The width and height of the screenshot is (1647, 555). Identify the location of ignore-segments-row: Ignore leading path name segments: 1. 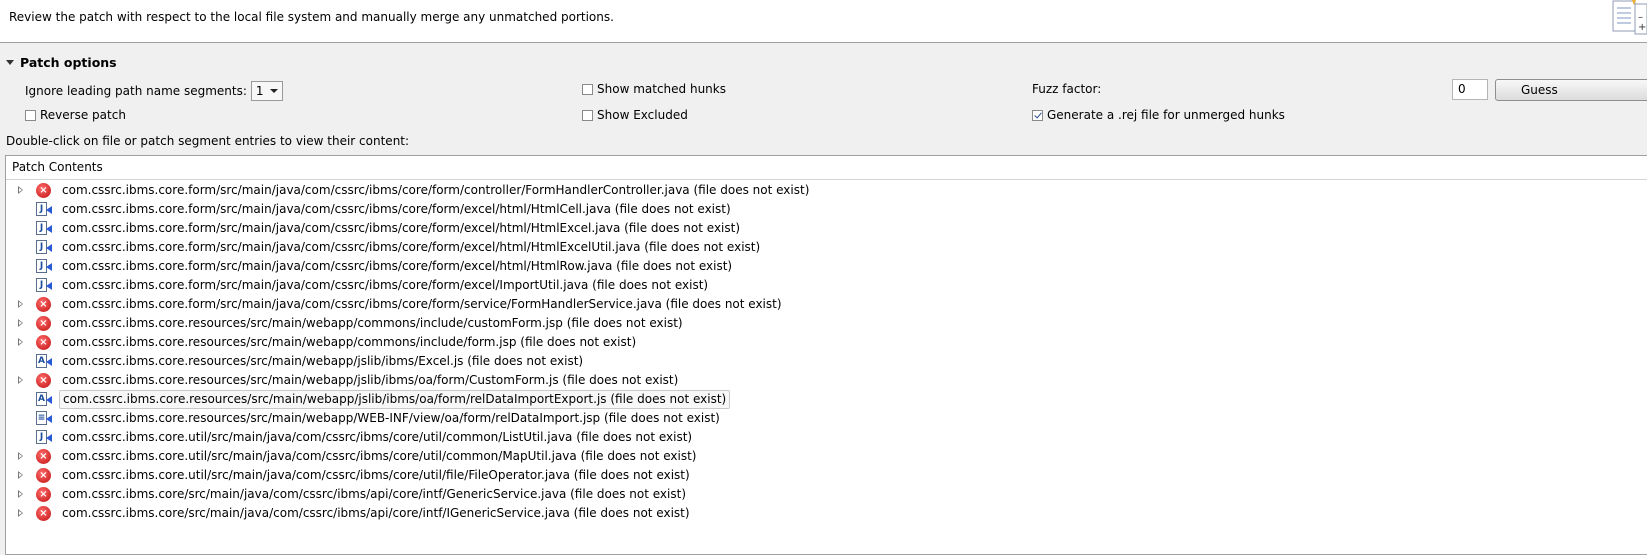
(154, 91).